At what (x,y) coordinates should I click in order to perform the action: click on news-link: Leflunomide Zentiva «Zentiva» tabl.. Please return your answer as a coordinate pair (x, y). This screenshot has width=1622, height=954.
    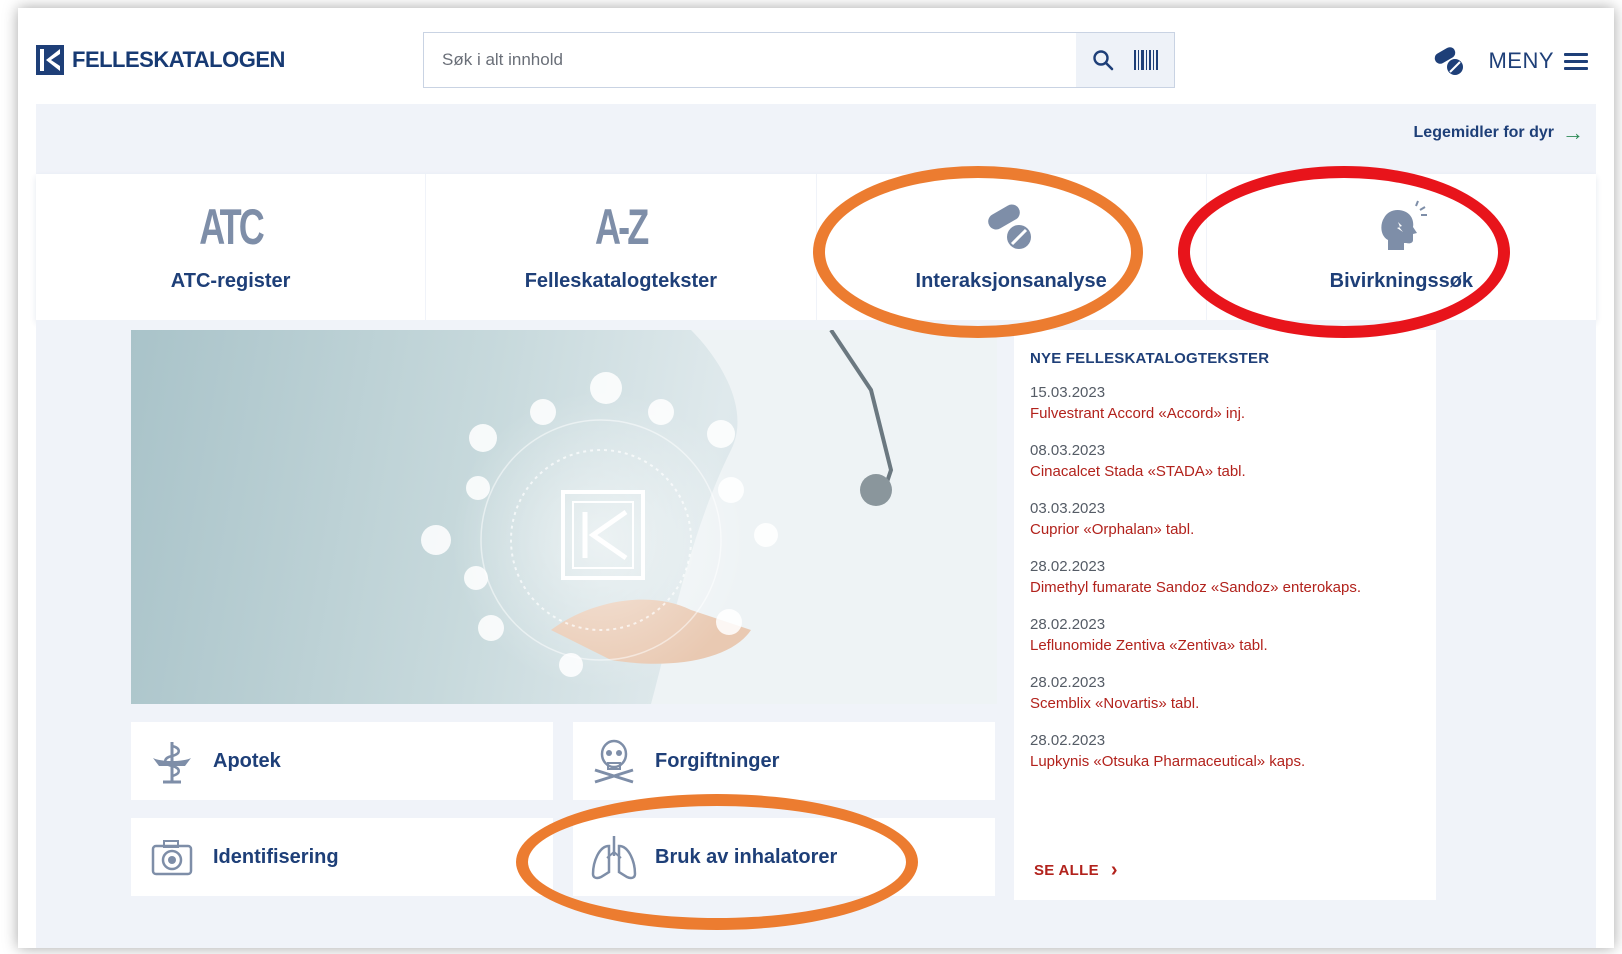
    Looking at the image, I should click on (1225, 646).